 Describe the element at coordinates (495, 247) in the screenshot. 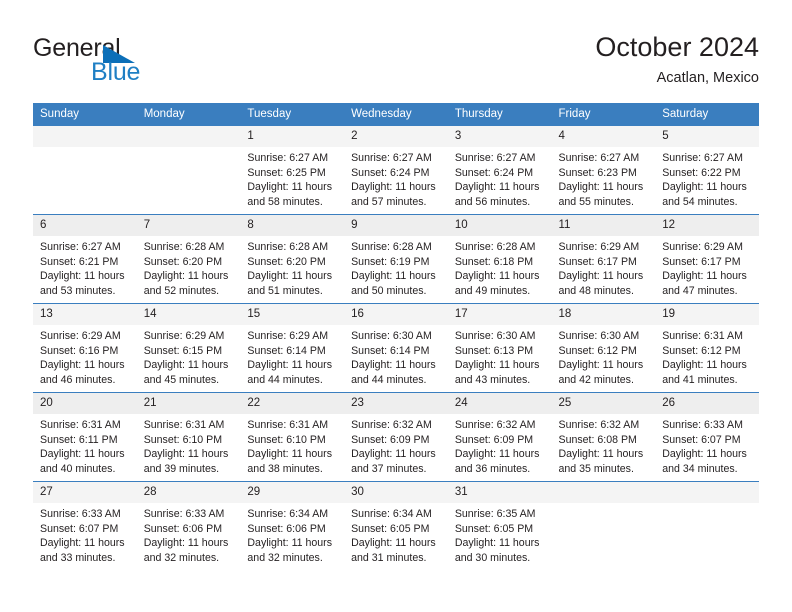

I see `sunrise-text: Sunrise: 6:28 AM` at that location.